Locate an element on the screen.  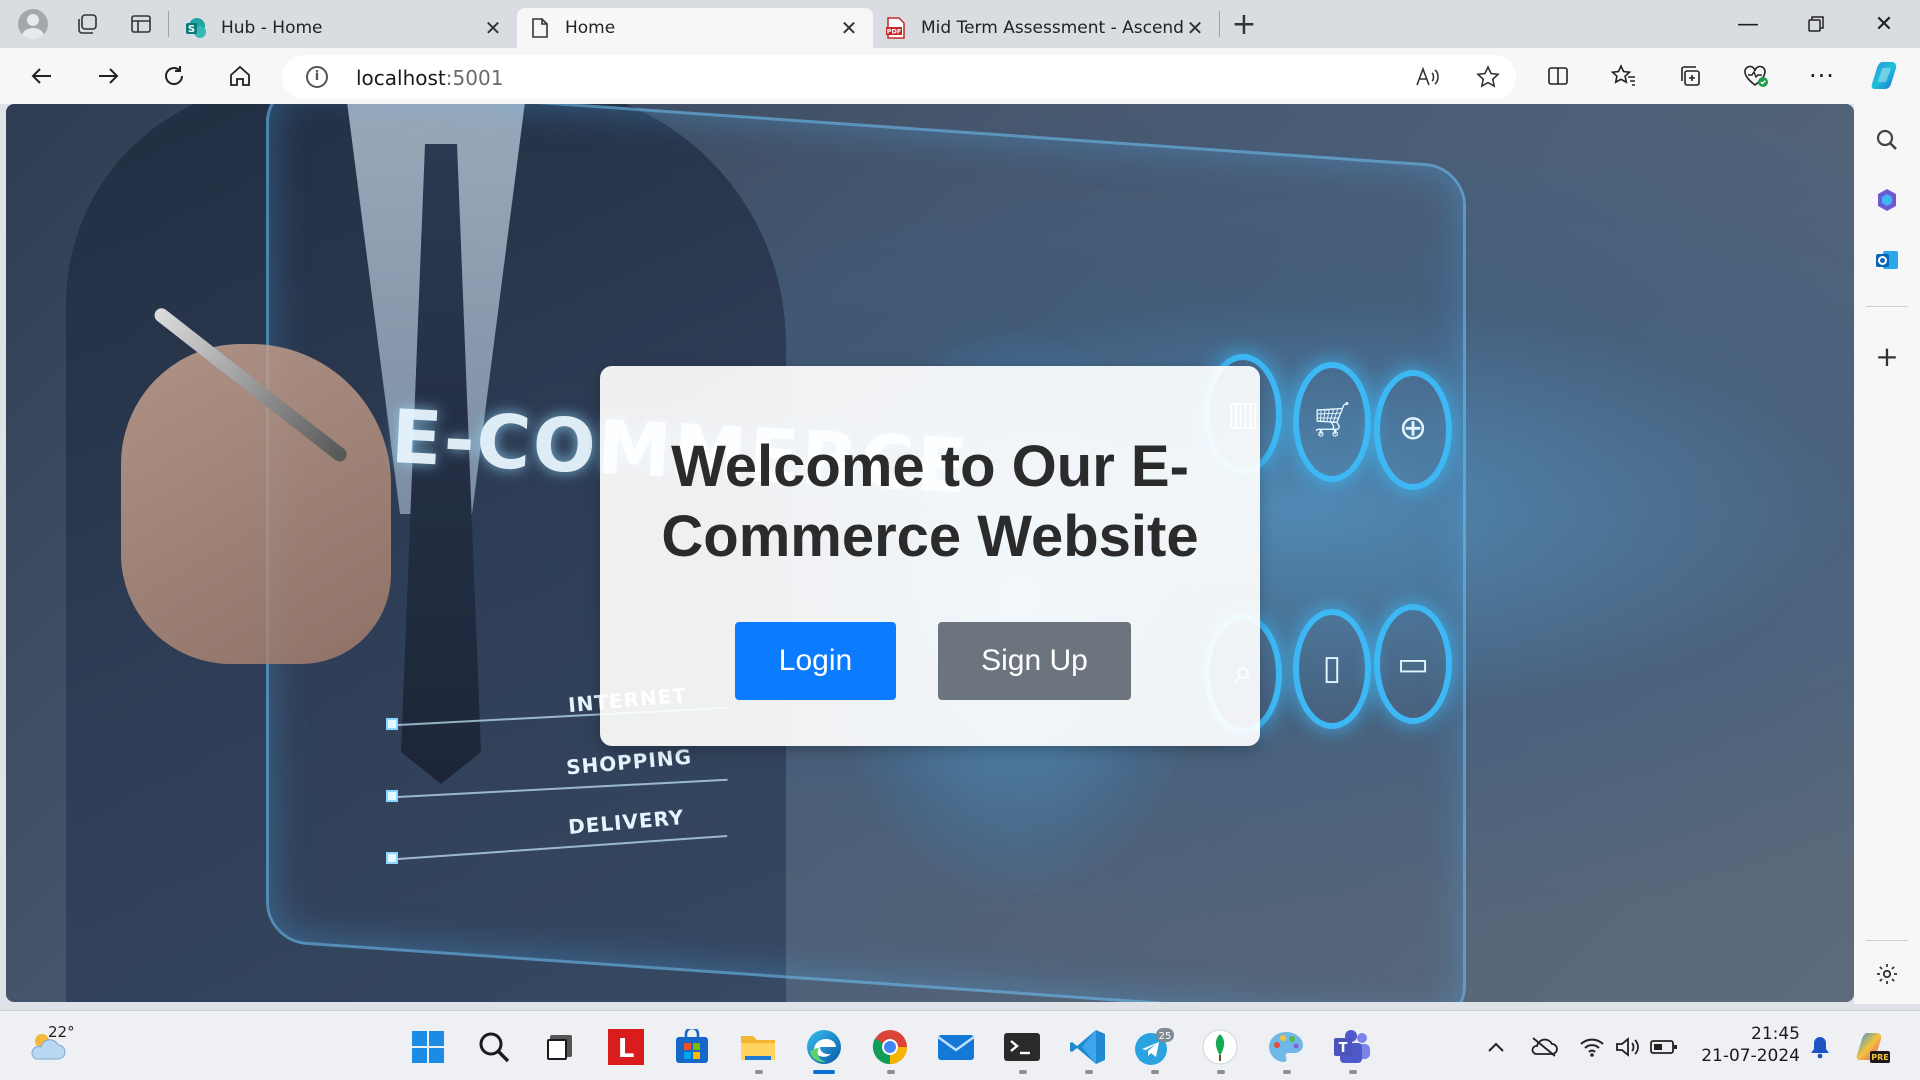
favorites-button is located at coordinates (1624, 76).